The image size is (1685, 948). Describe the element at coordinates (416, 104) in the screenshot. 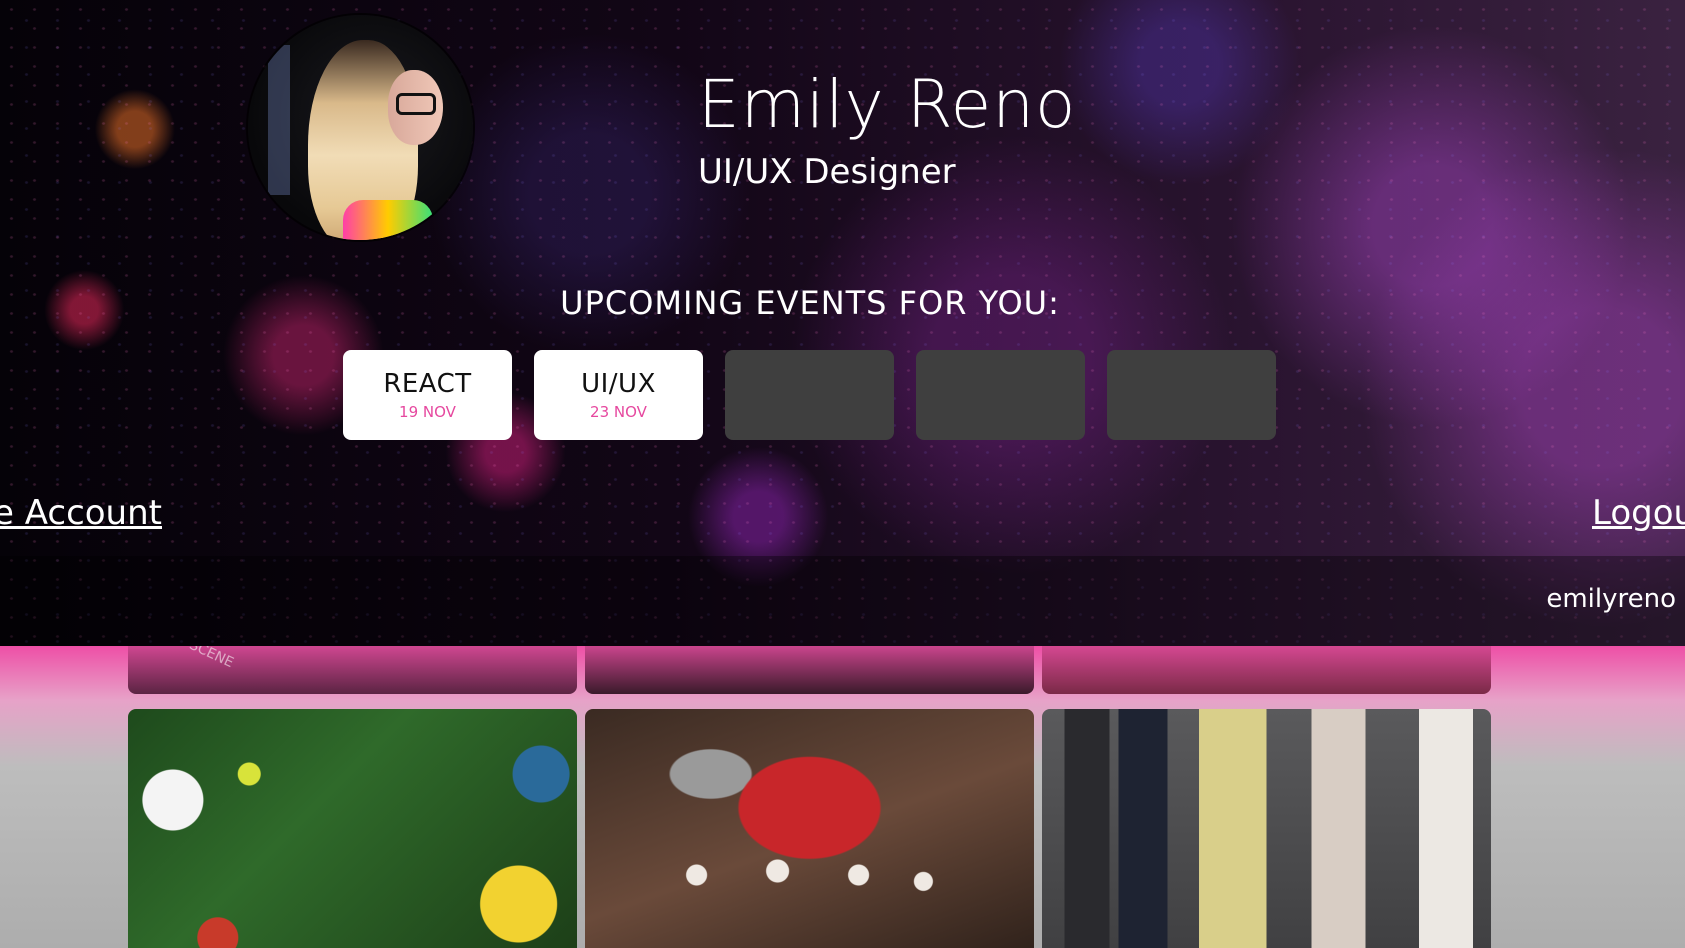

I see `avatar-glasses` at that location.